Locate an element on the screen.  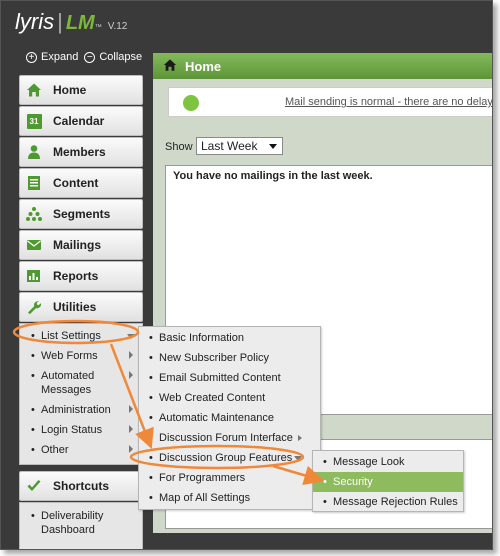
sidebar-item-content: Content is located at coordinates (81, 183).